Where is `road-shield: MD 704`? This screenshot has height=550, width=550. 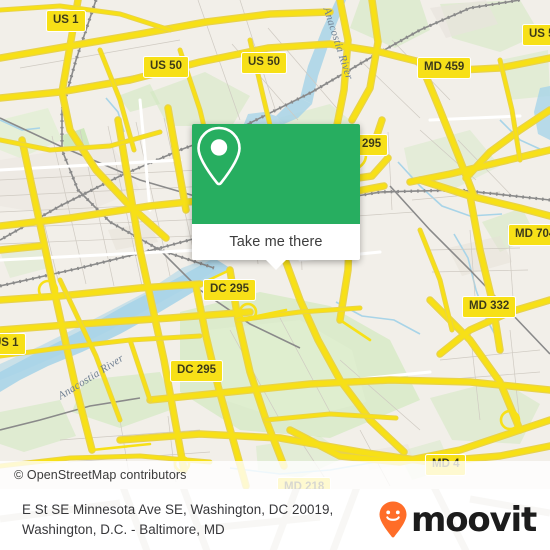 road-shield: MD 704 is located at coordinates (529, 235).